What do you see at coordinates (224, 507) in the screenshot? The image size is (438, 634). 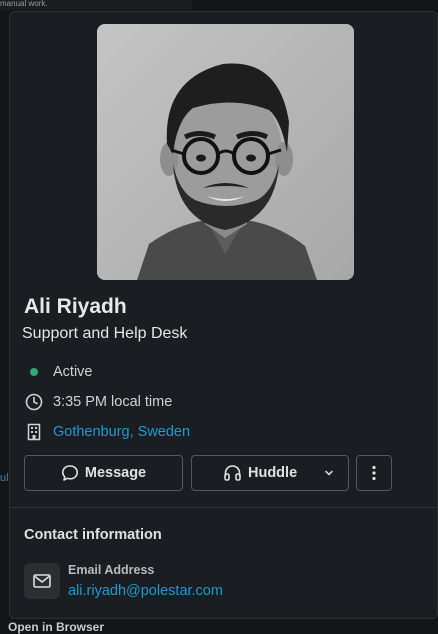 I see `section-divider` at bounding box center [224, 507].